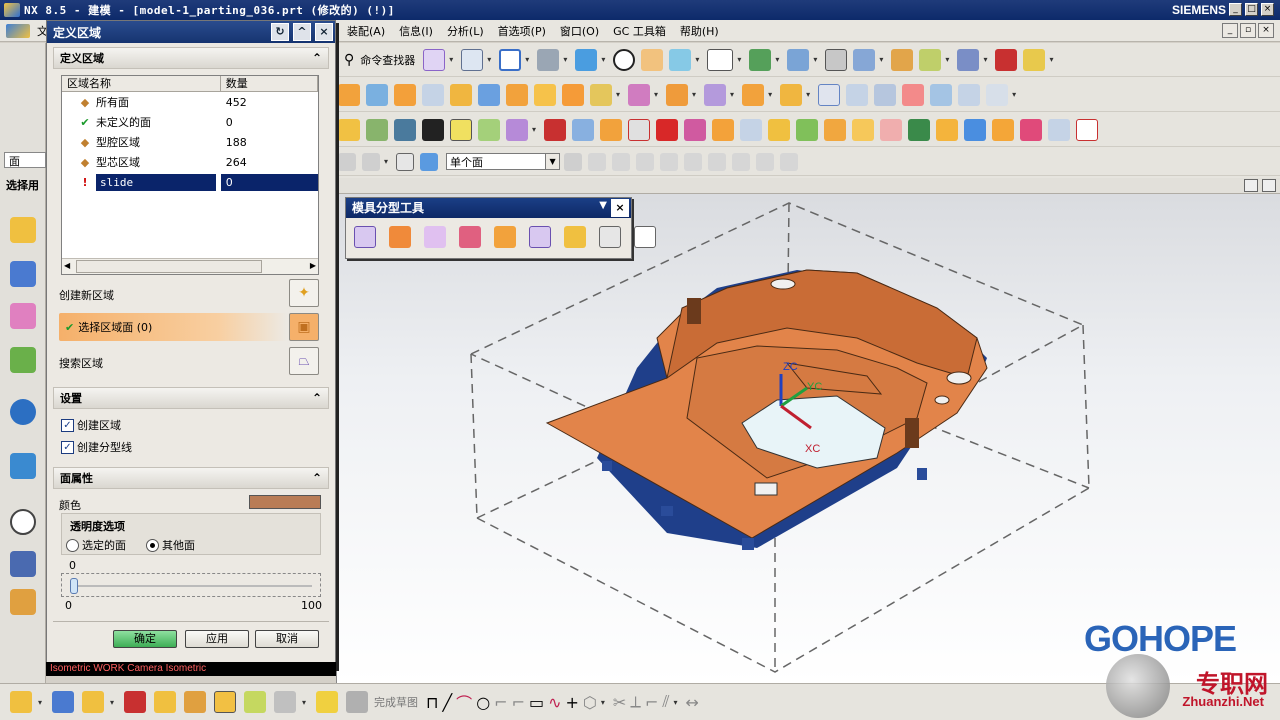  I want to click on component-icon, so click(63, 702).